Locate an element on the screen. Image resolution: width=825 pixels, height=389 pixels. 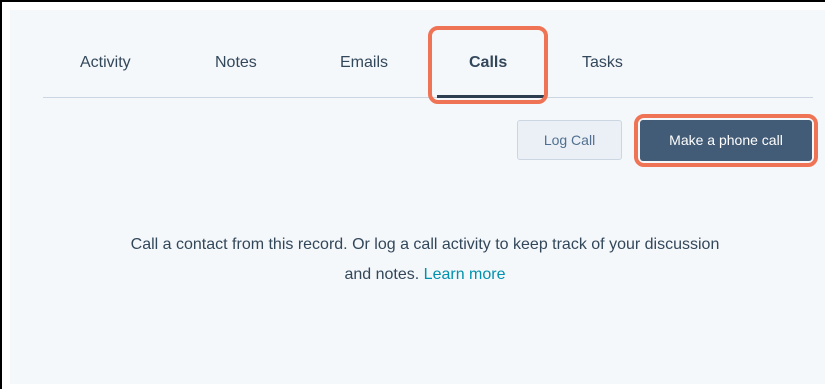
empty-state-line-2: and notes. Learn more is located at coordinates (425, 275).